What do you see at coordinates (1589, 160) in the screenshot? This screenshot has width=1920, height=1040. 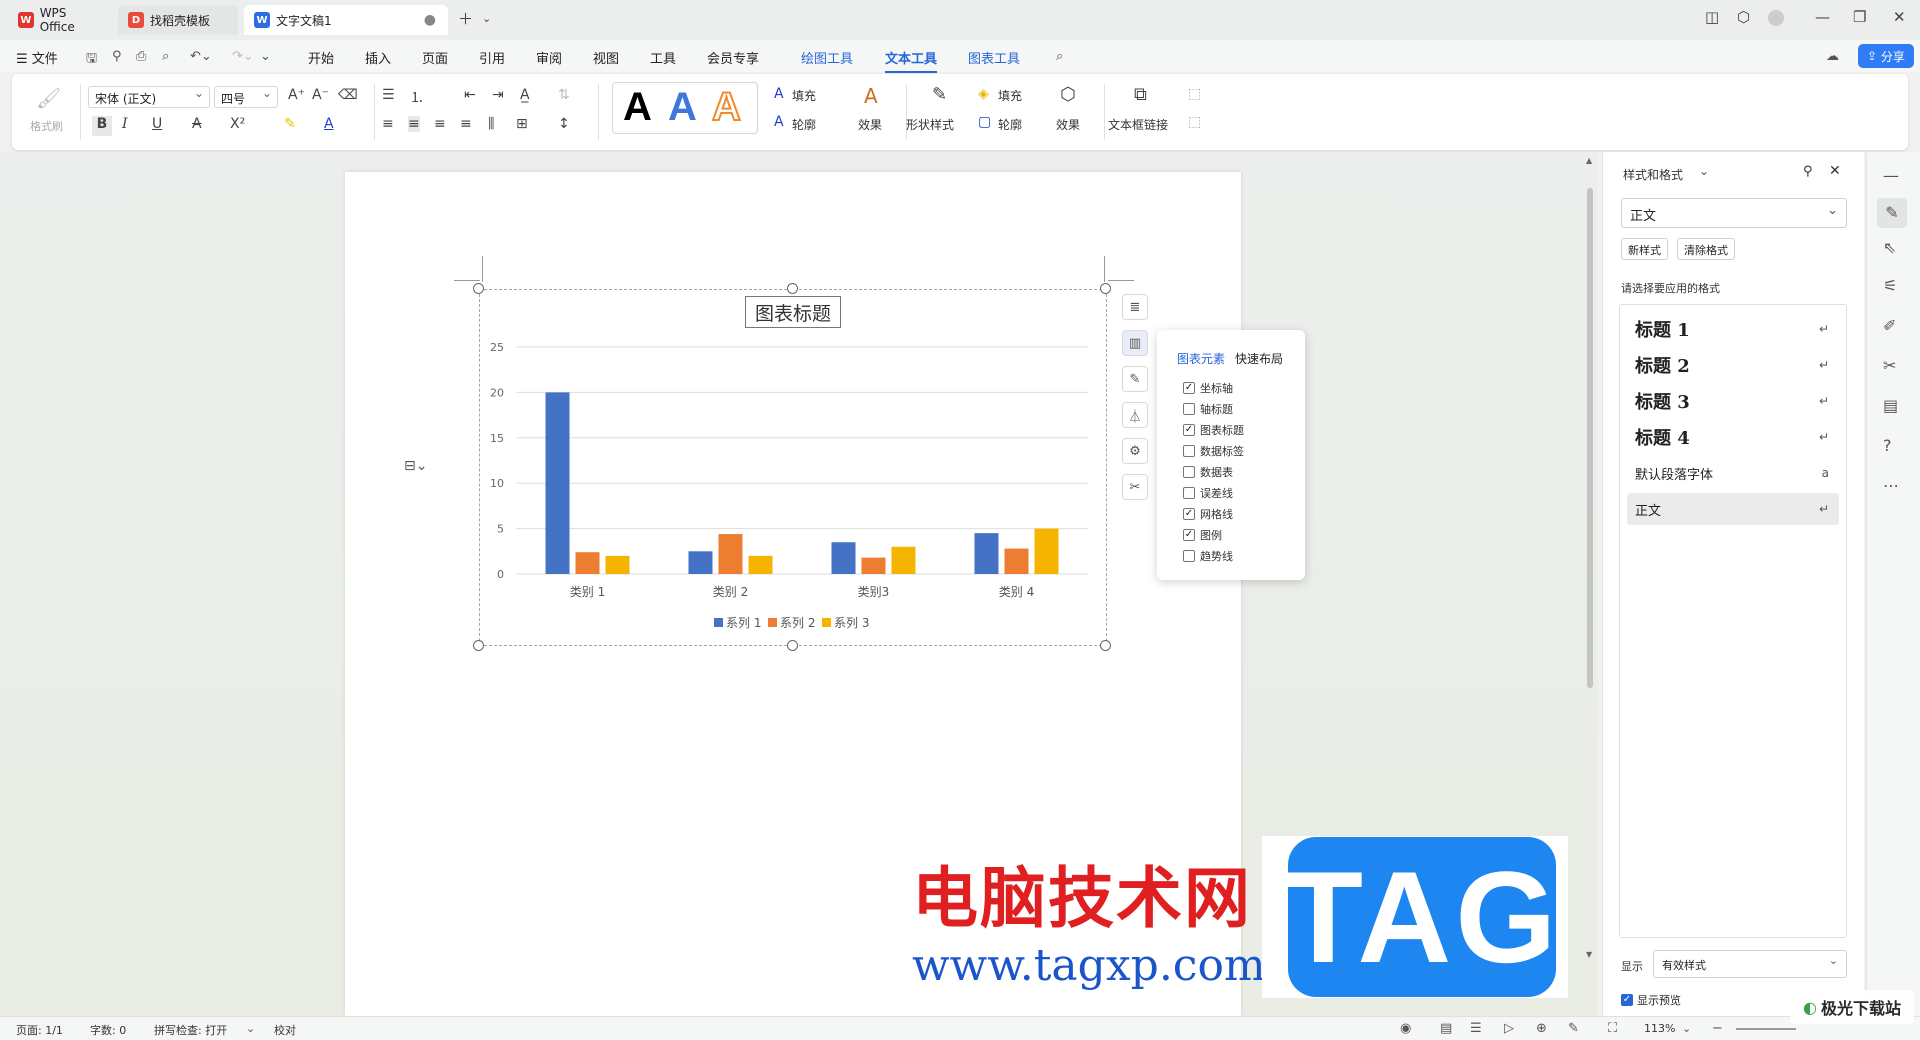 I see `scroll-up-icon: ▲` at bounding box center [1589, 160].